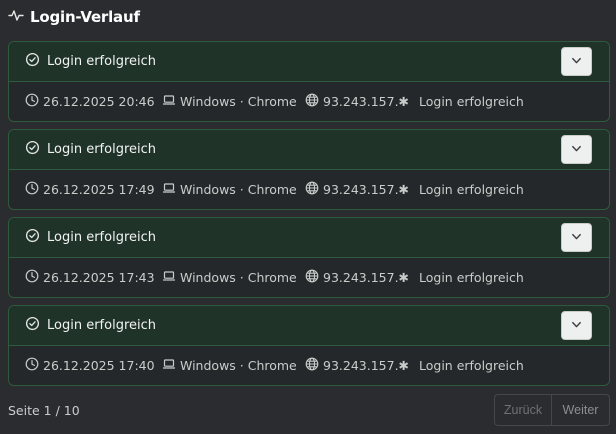 The image size is (616, 434). What do you see at coordinates (16, 17) in the screenshot?
I see `activity-icon` at bounding box center [16, 17].